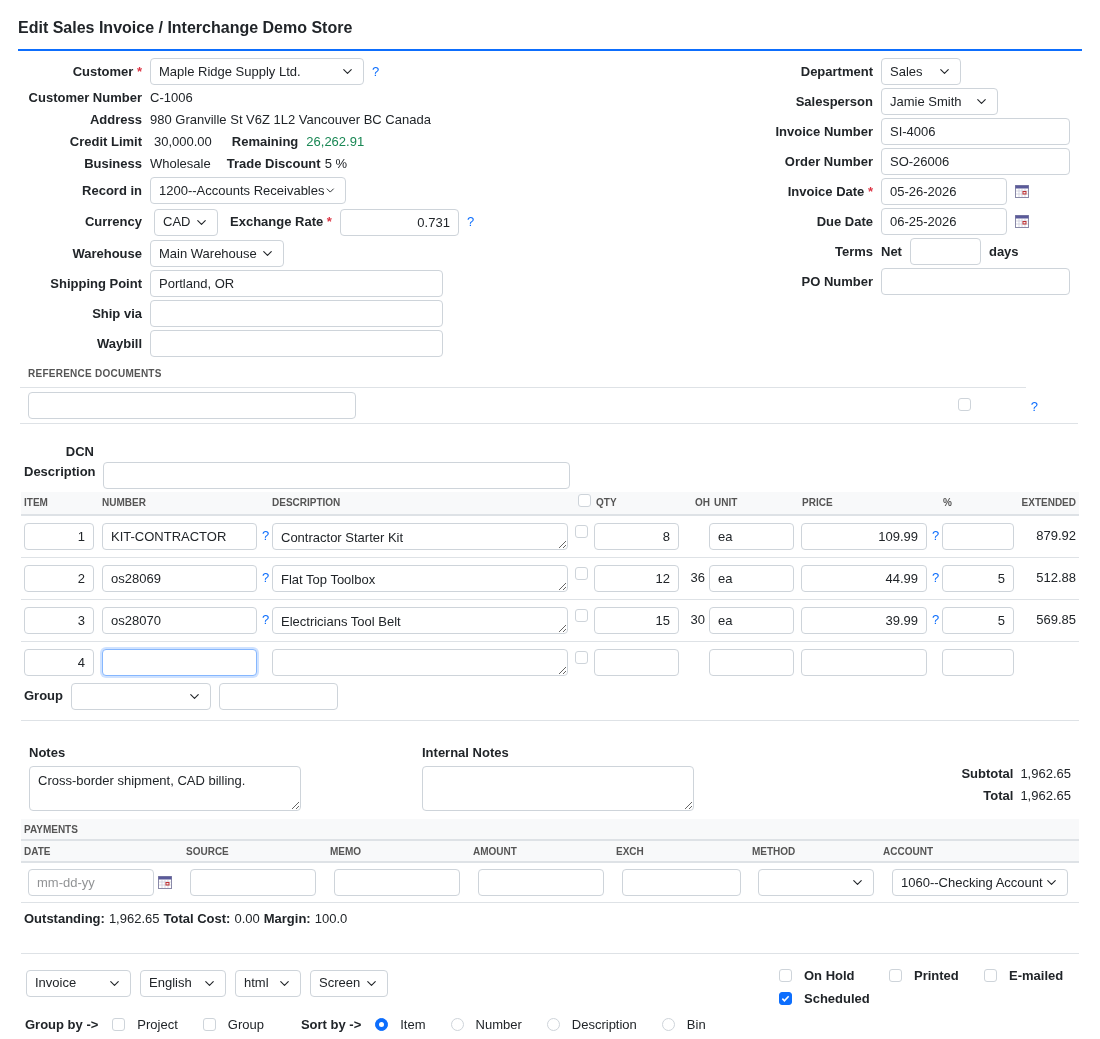 The image size is (1100, 1039). What do you see at coordinates (91, 882) in the screenshot?
I see `date-field: mm-dd-yy` at bounding box center [91, 882].